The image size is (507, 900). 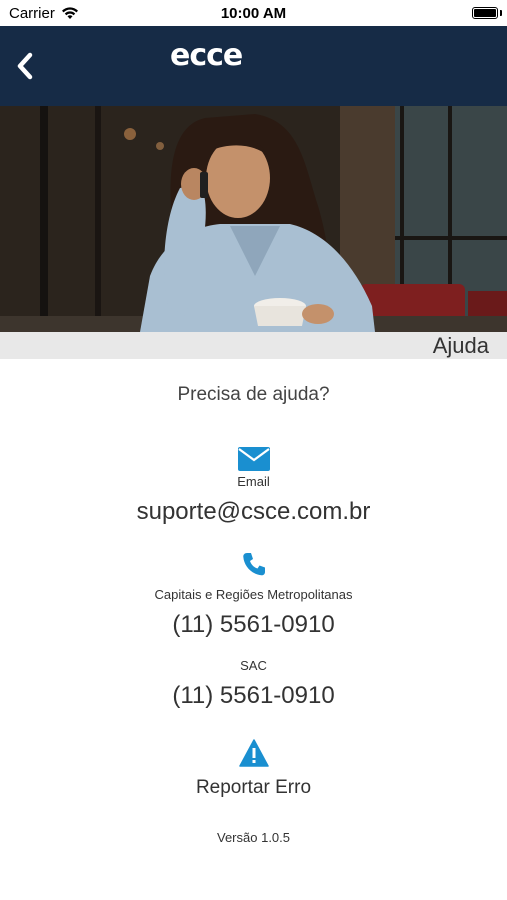 I want to click on phone-icon-wrap, so click(x=253, y=564).